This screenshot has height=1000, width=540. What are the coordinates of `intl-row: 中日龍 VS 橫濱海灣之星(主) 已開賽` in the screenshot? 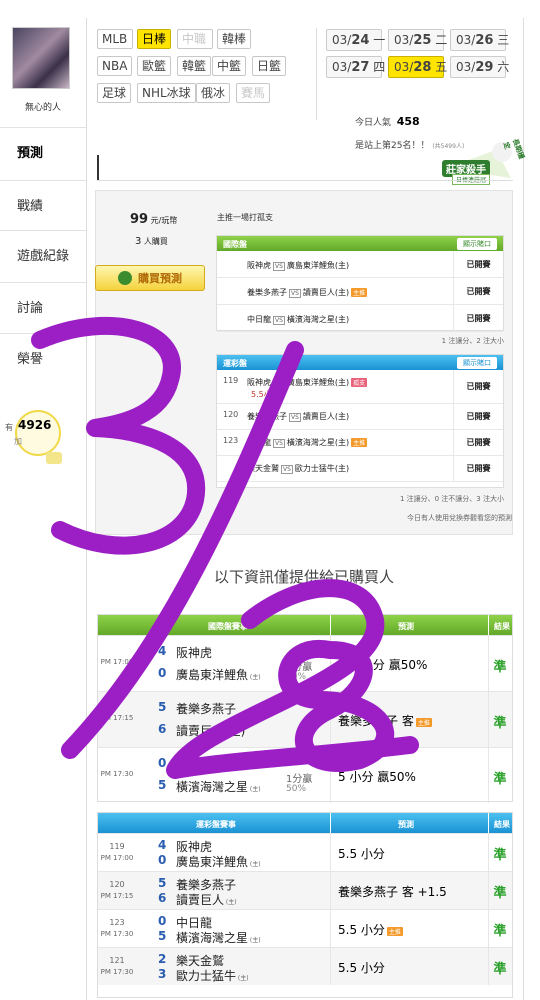 It's located at (360, 318).